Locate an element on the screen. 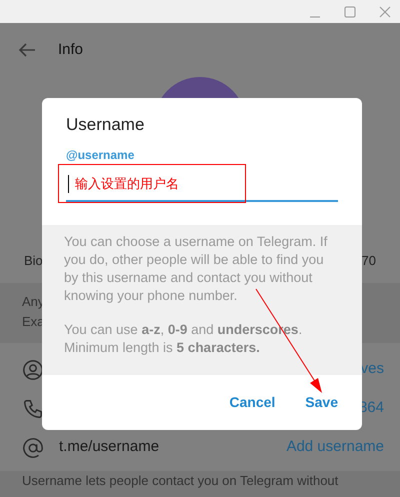 This screenshot has height=497, width=400. info-text: You can choose a username on Telegram. If you do, other people will be able to find you by this username and contact you without knowing your phone number. is located at coordinates (196, 269).